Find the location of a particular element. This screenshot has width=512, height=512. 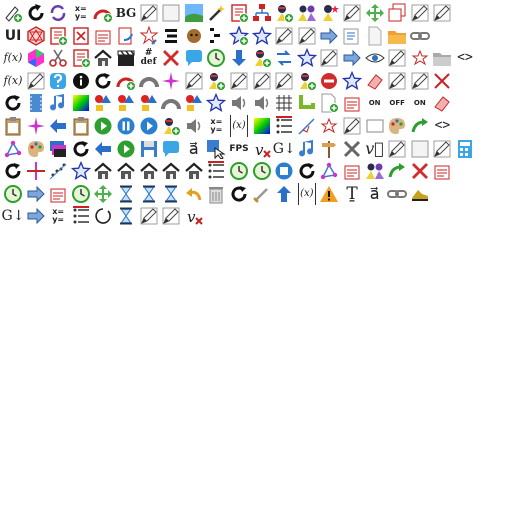

caution-bars-icon is located at coordinates (171, 36).